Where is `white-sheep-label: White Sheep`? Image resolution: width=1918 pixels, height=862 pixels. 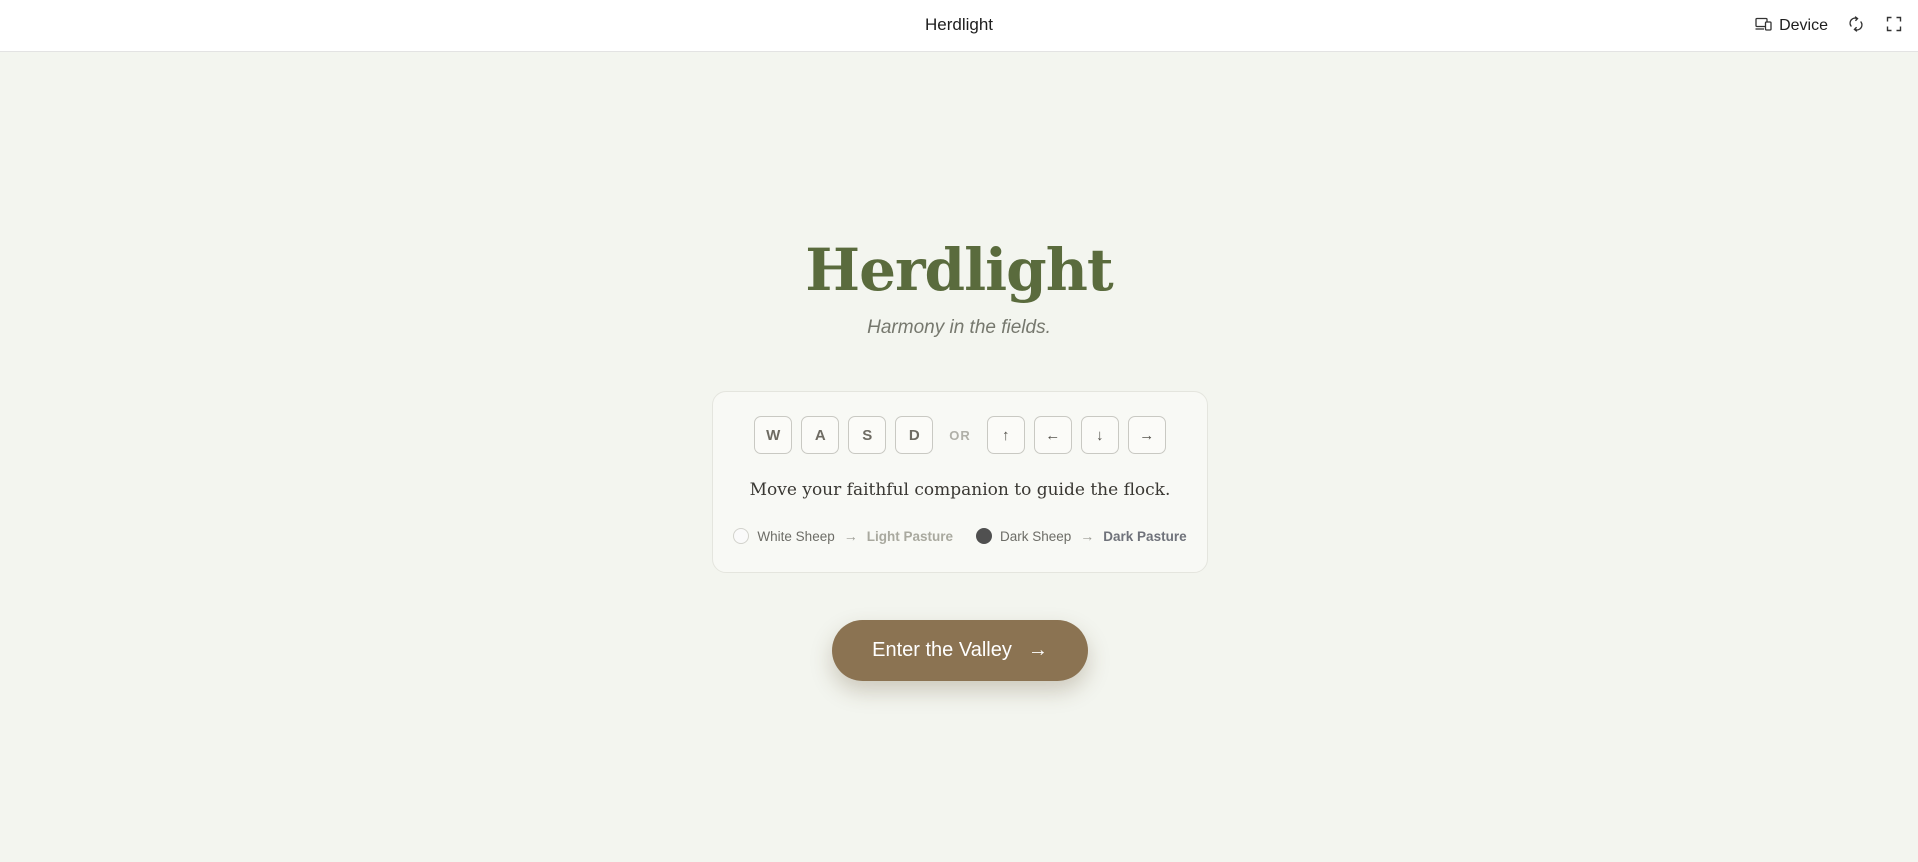 white-sheep-label: White Sheep is located at coordinates (796, 536).